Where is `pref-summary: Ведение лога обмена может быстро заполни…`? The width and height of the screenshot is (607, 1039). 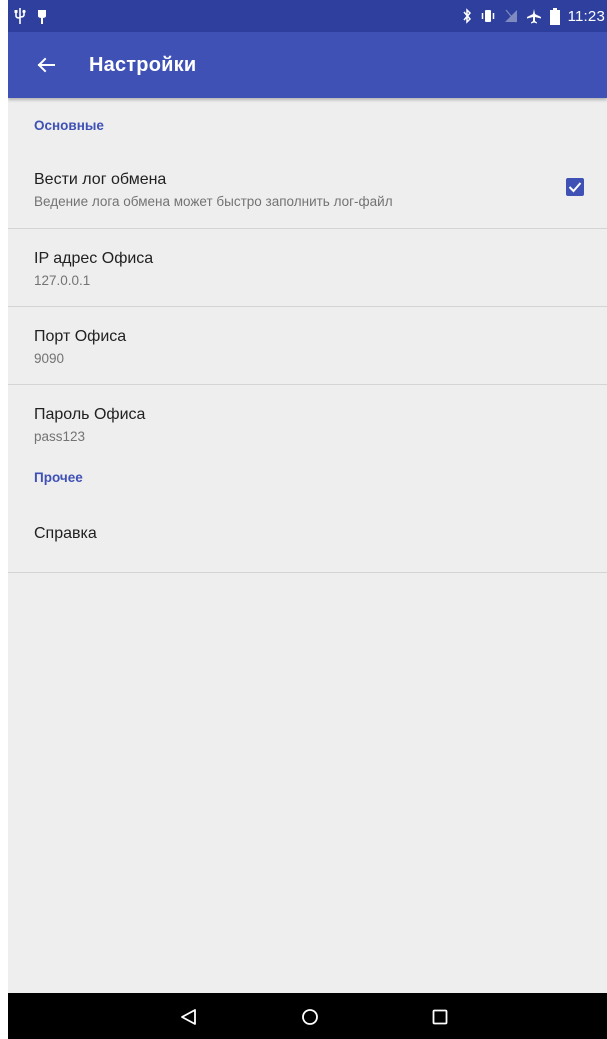 pref-summary: Ведение лога обмена может быстро заполни… is located at coordinates (213, 201).